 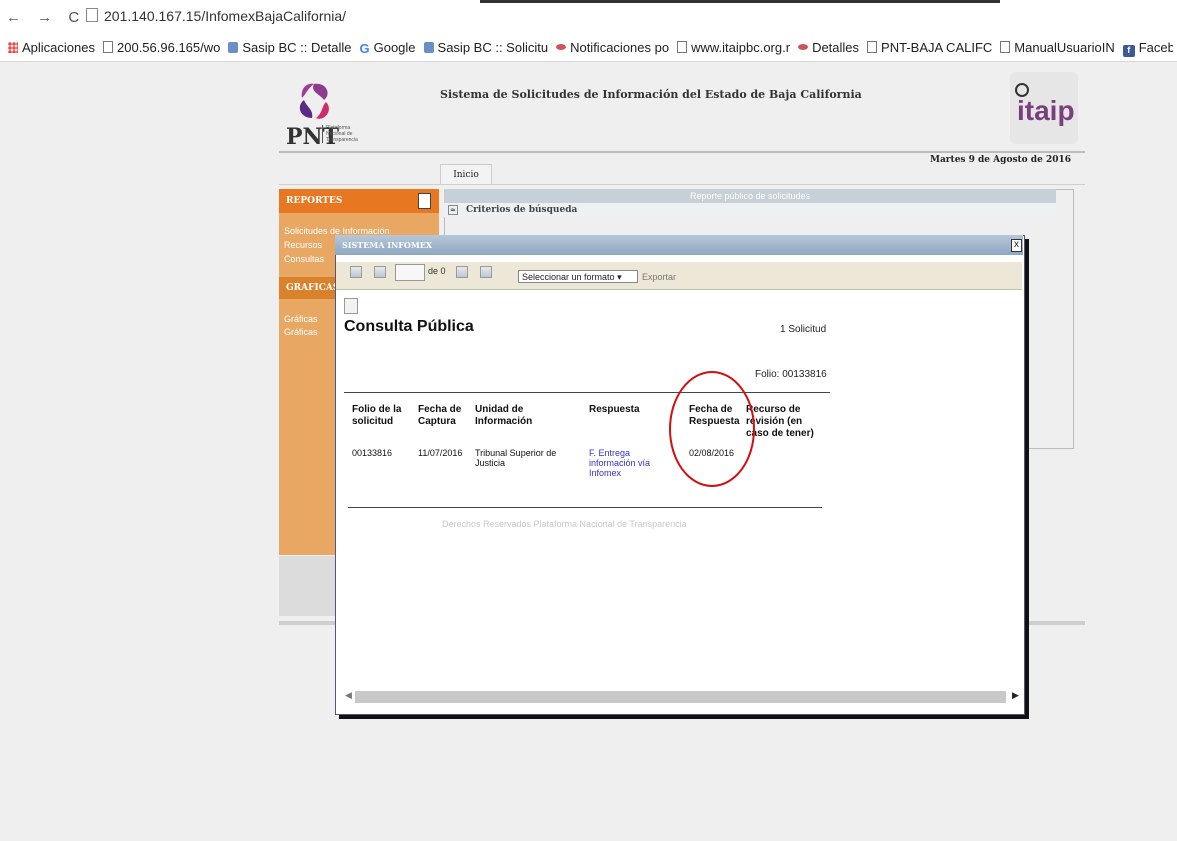 What do you see at coordinates (304, 259) in the screenshot?
I see `sidebar-item: Consultas` at bounding box center [304, 259].